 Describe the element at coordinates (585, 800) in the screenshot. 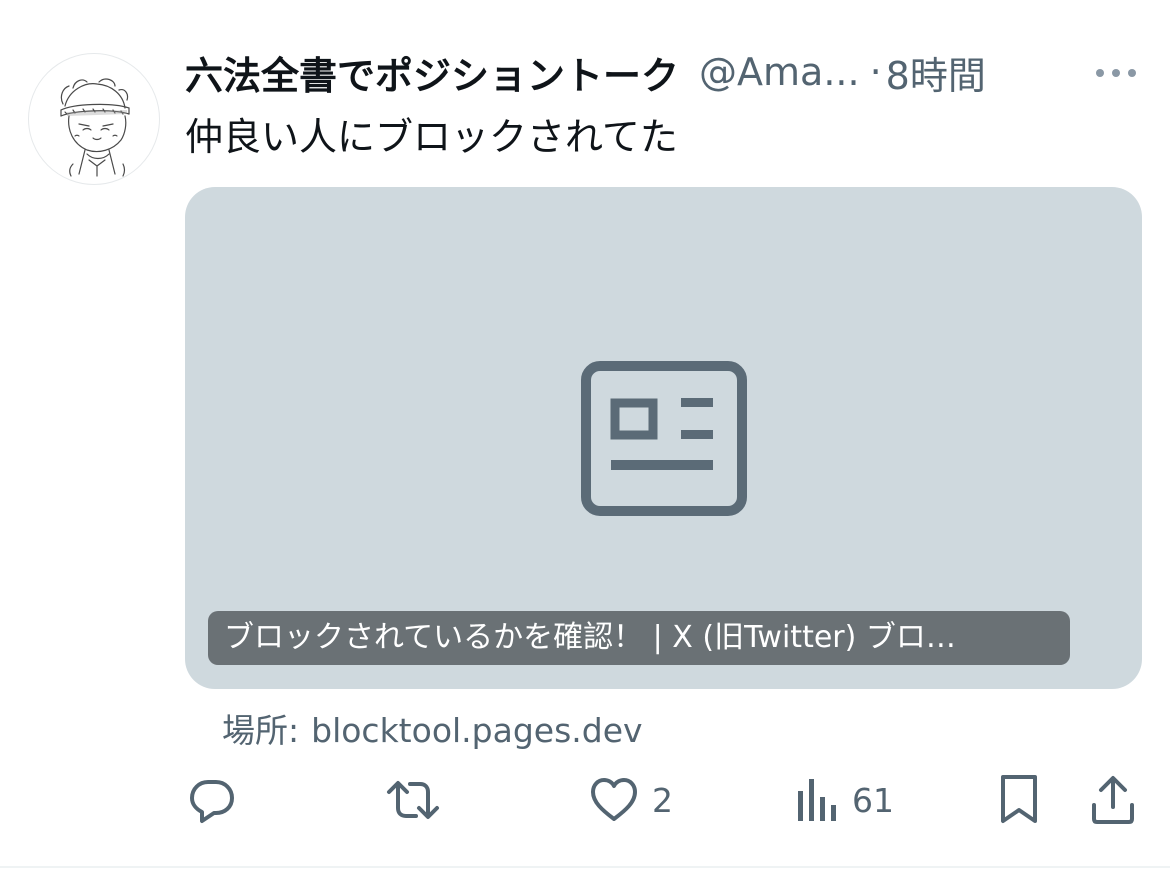

I see `action-bar: 2 61` at that location.